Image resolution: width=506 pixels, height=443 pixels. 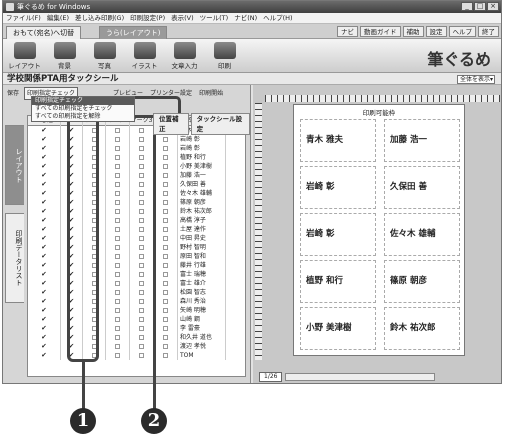 What do you see at coordinates (83, 117) in the screenshot?
I see `dropdown-item-uncheck-all: すべての印刷指定を解除` at bounding box center [83, 117].